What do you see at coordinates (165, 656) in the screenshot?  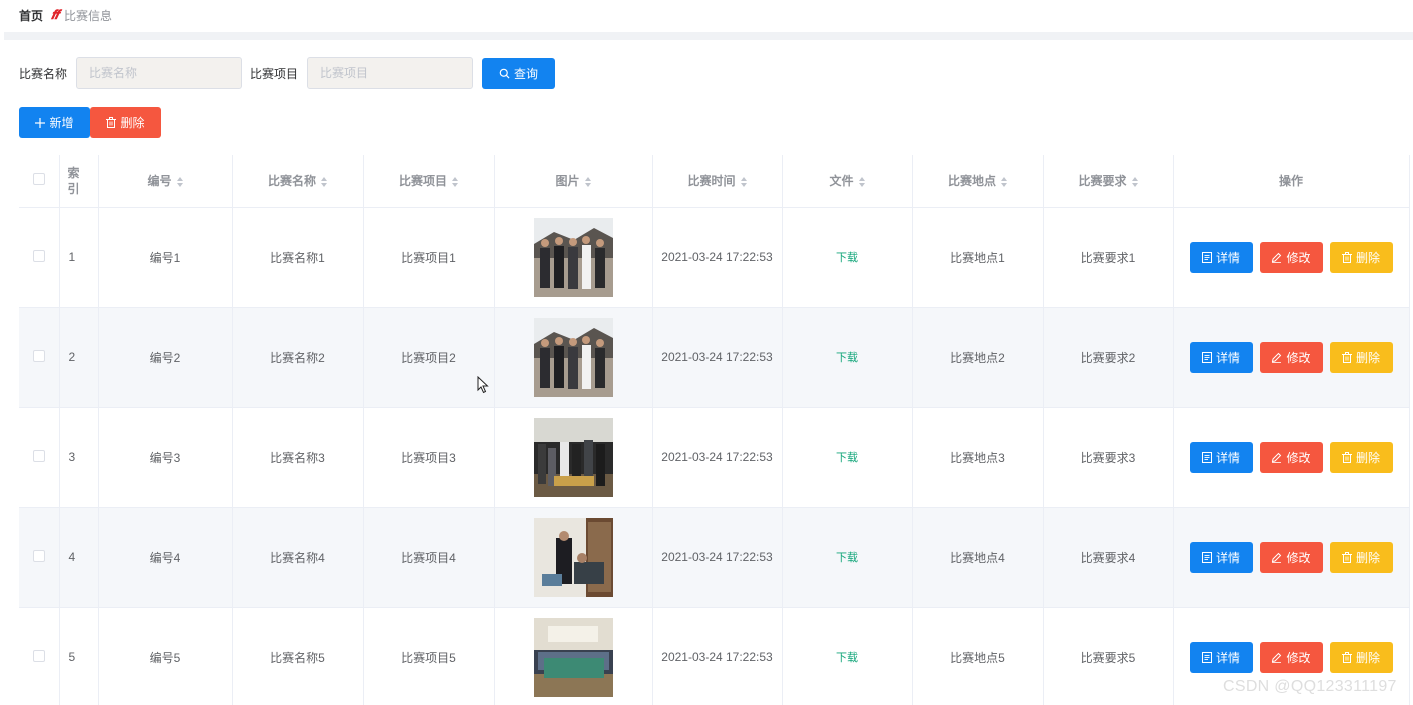 I see `cell-code: 编号5` at bounding box center [165, 656].